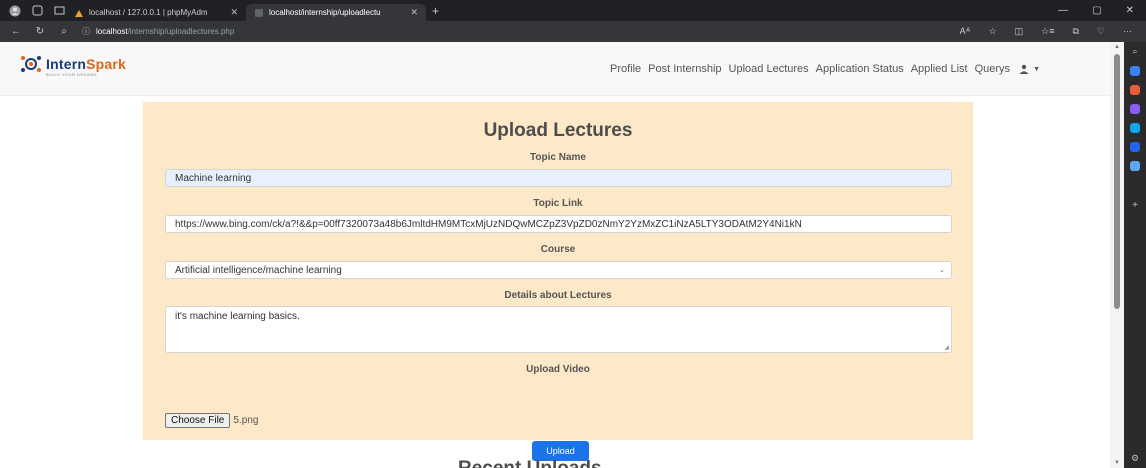 This screenshot has width=1146, height=468. Describe the element at coordinates (1063, 10) in the screenshot. I see `minimize-icon: —` at that location.